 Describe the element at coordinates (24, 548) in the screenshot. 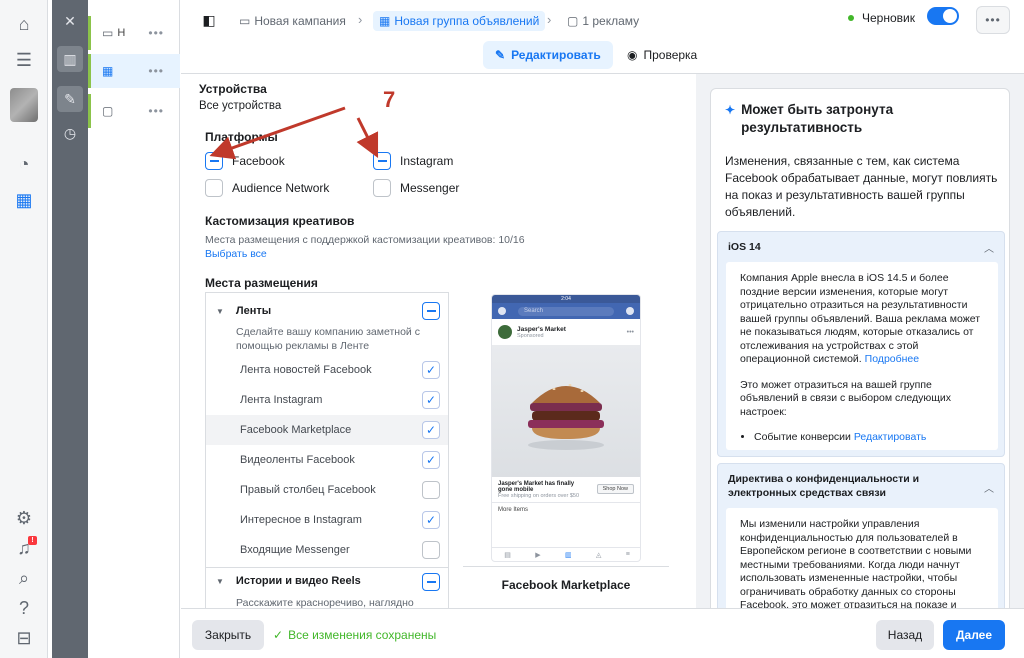

I see `notifications-bell-icon: ♫!` at that location.